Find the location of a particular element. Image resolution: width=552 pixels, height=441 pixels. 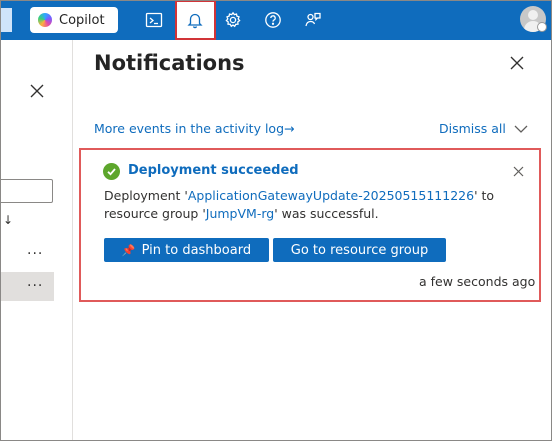

cloud-shell-icon is located at coordinates (154, 20).